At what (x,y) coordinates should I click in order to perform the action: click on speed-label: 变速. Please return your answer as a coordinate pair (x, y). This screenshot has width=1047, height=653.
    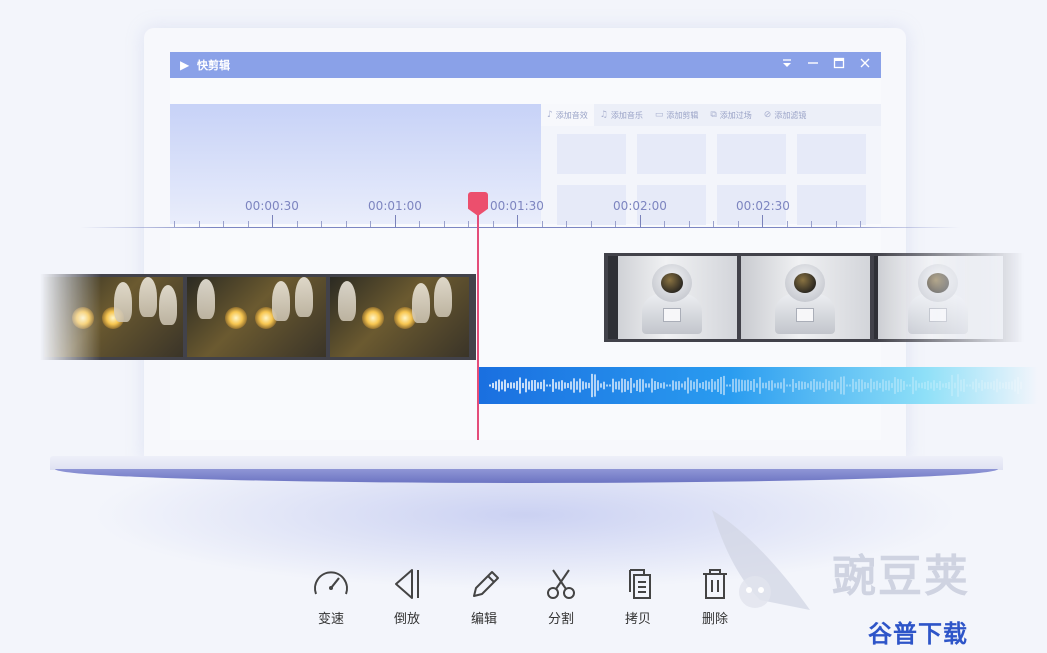
    Looking at the image, I should click on (330, 619).